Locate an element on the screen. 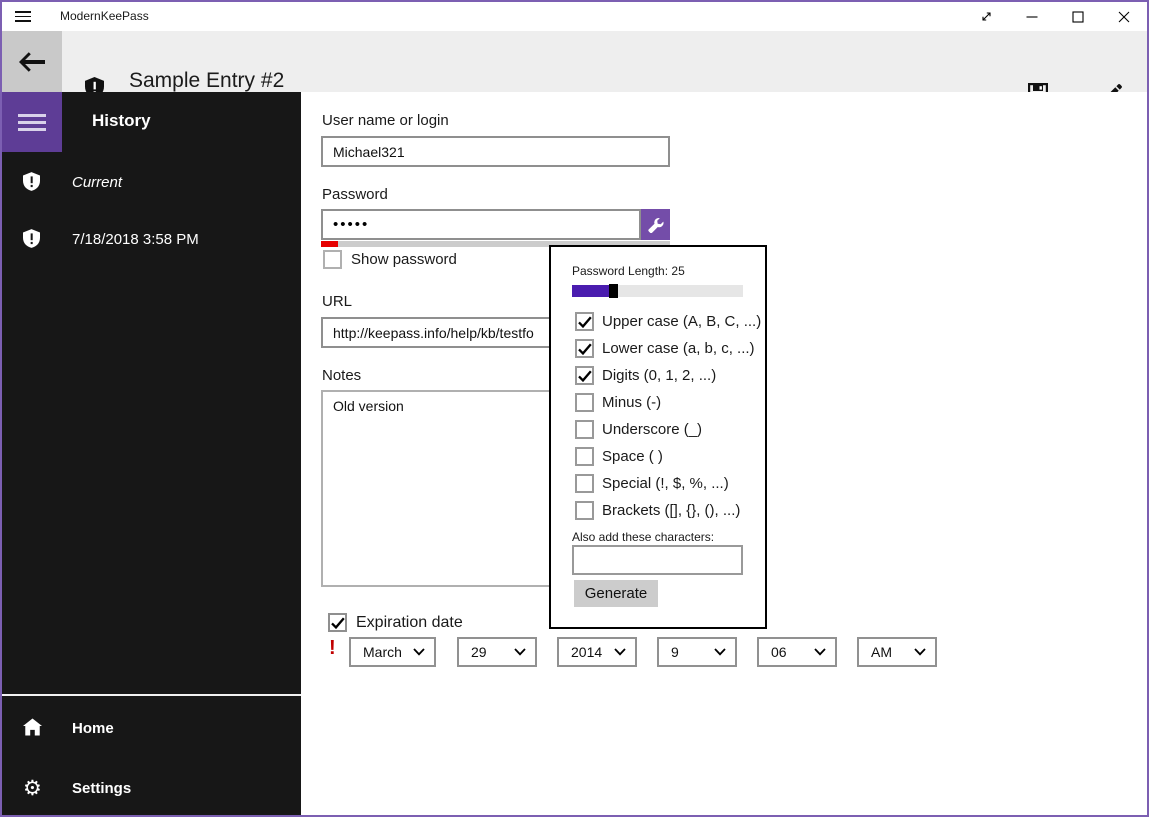 This screenshot has height=817, width=1149. history-item-current: Current is located at coordinates (151, 192).